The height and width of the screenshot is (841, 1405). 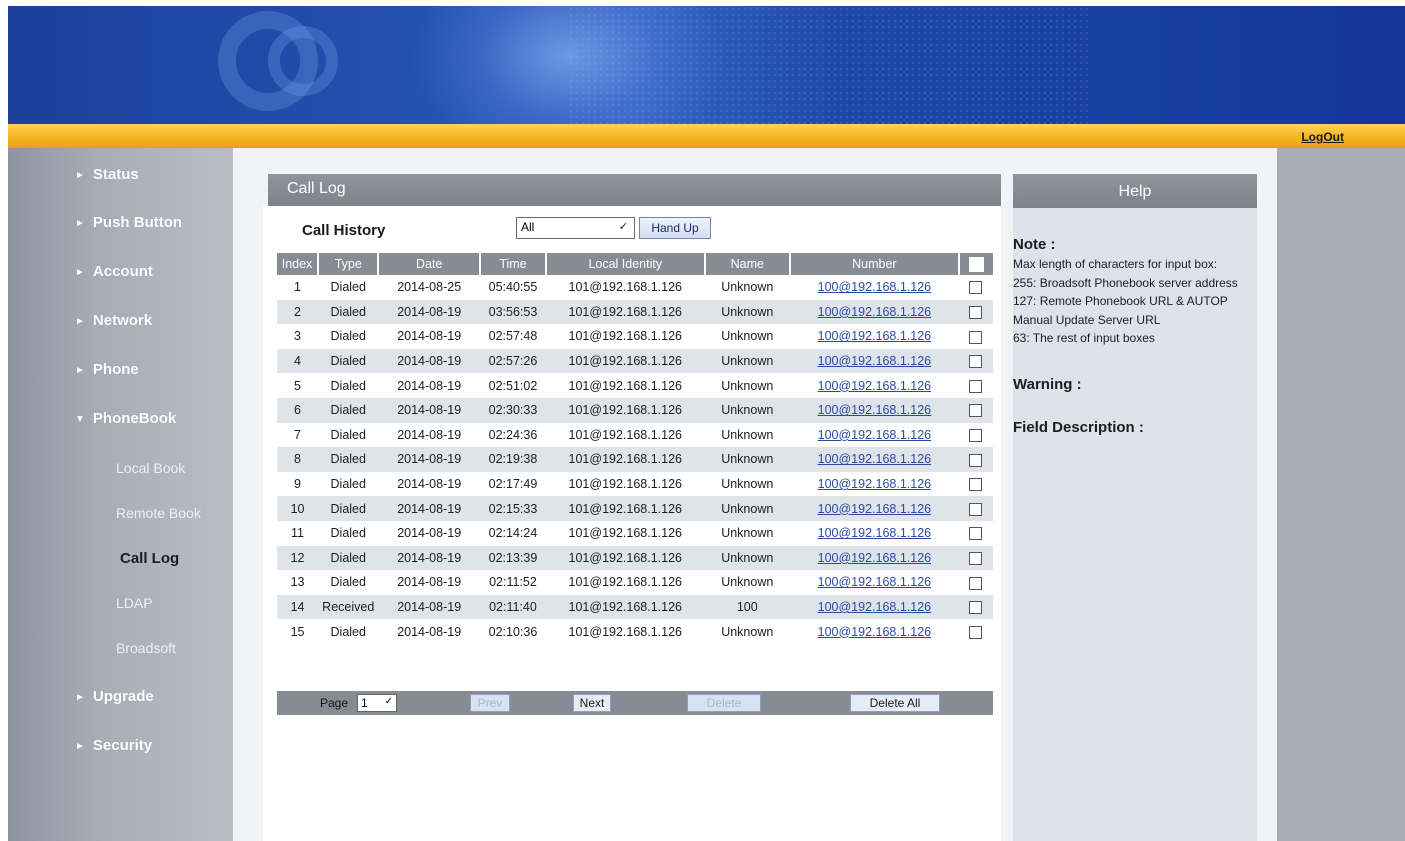 I want to click on prev-button: Prev, so click(x=490, y=703).